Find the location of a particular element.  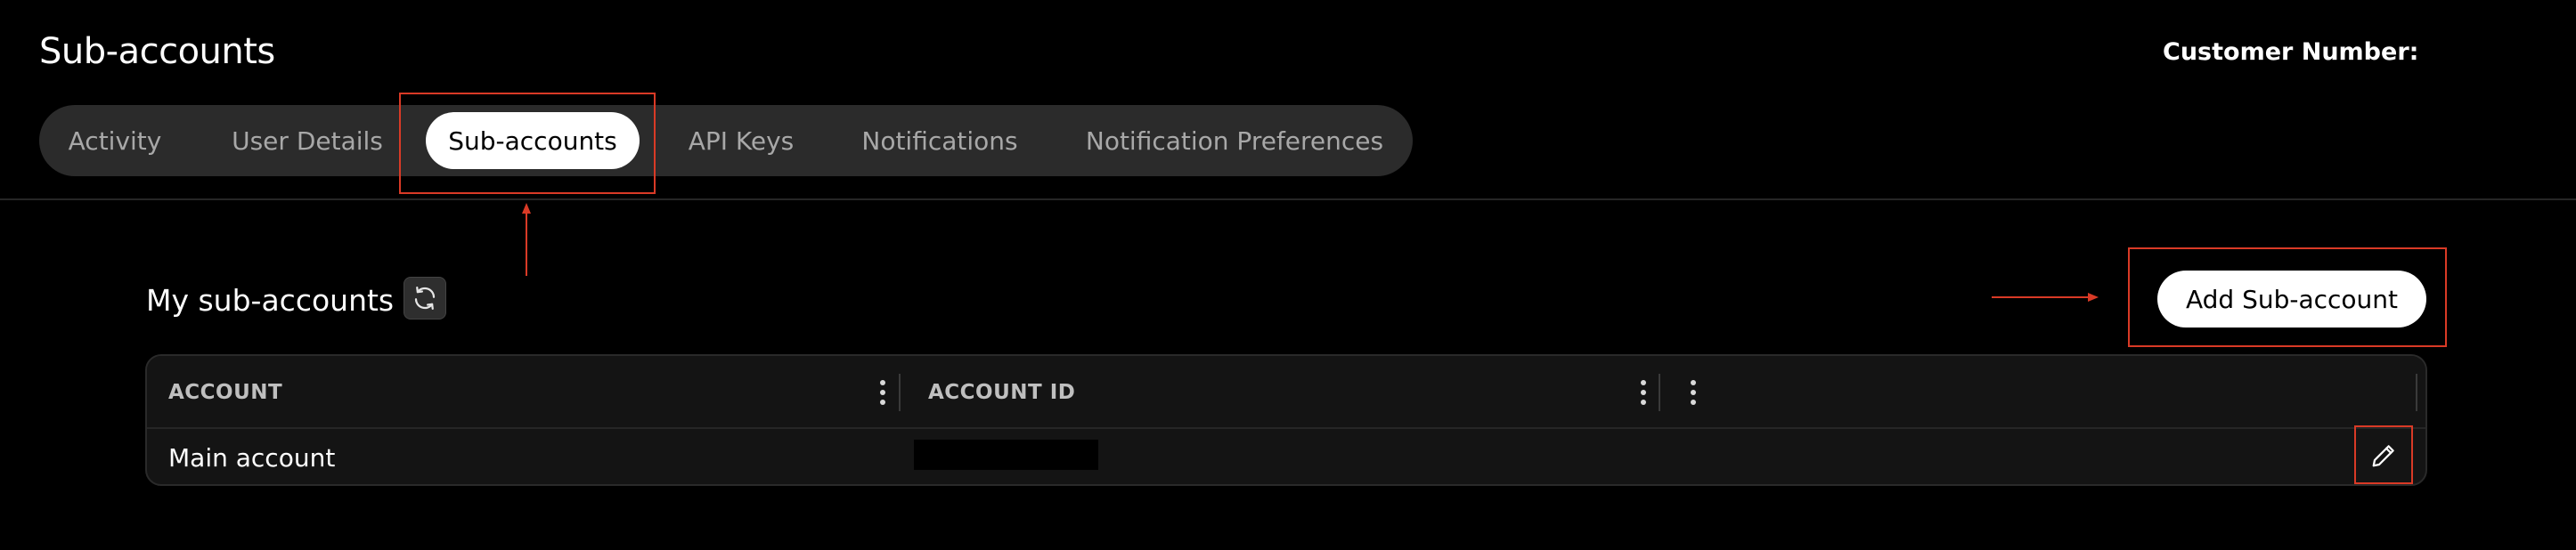

page-title: Sub-accounts is located at coordinates (157, 51).